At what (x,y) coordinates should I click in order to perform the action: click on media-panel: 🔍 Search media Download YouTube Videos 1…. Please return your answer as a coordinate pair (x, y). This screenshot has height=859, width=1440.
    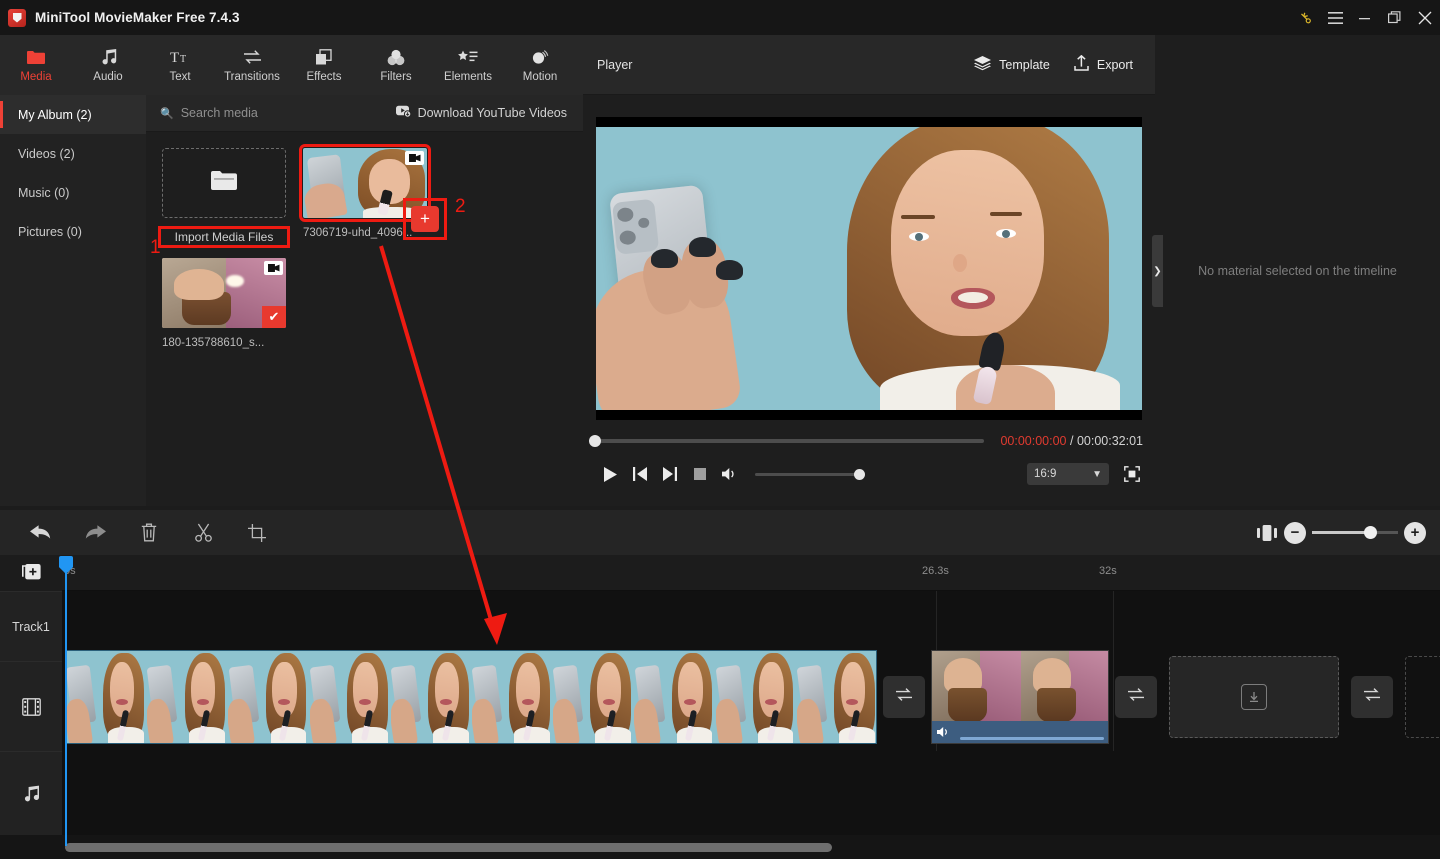
    Looking at the image, I should click on (364, 300).